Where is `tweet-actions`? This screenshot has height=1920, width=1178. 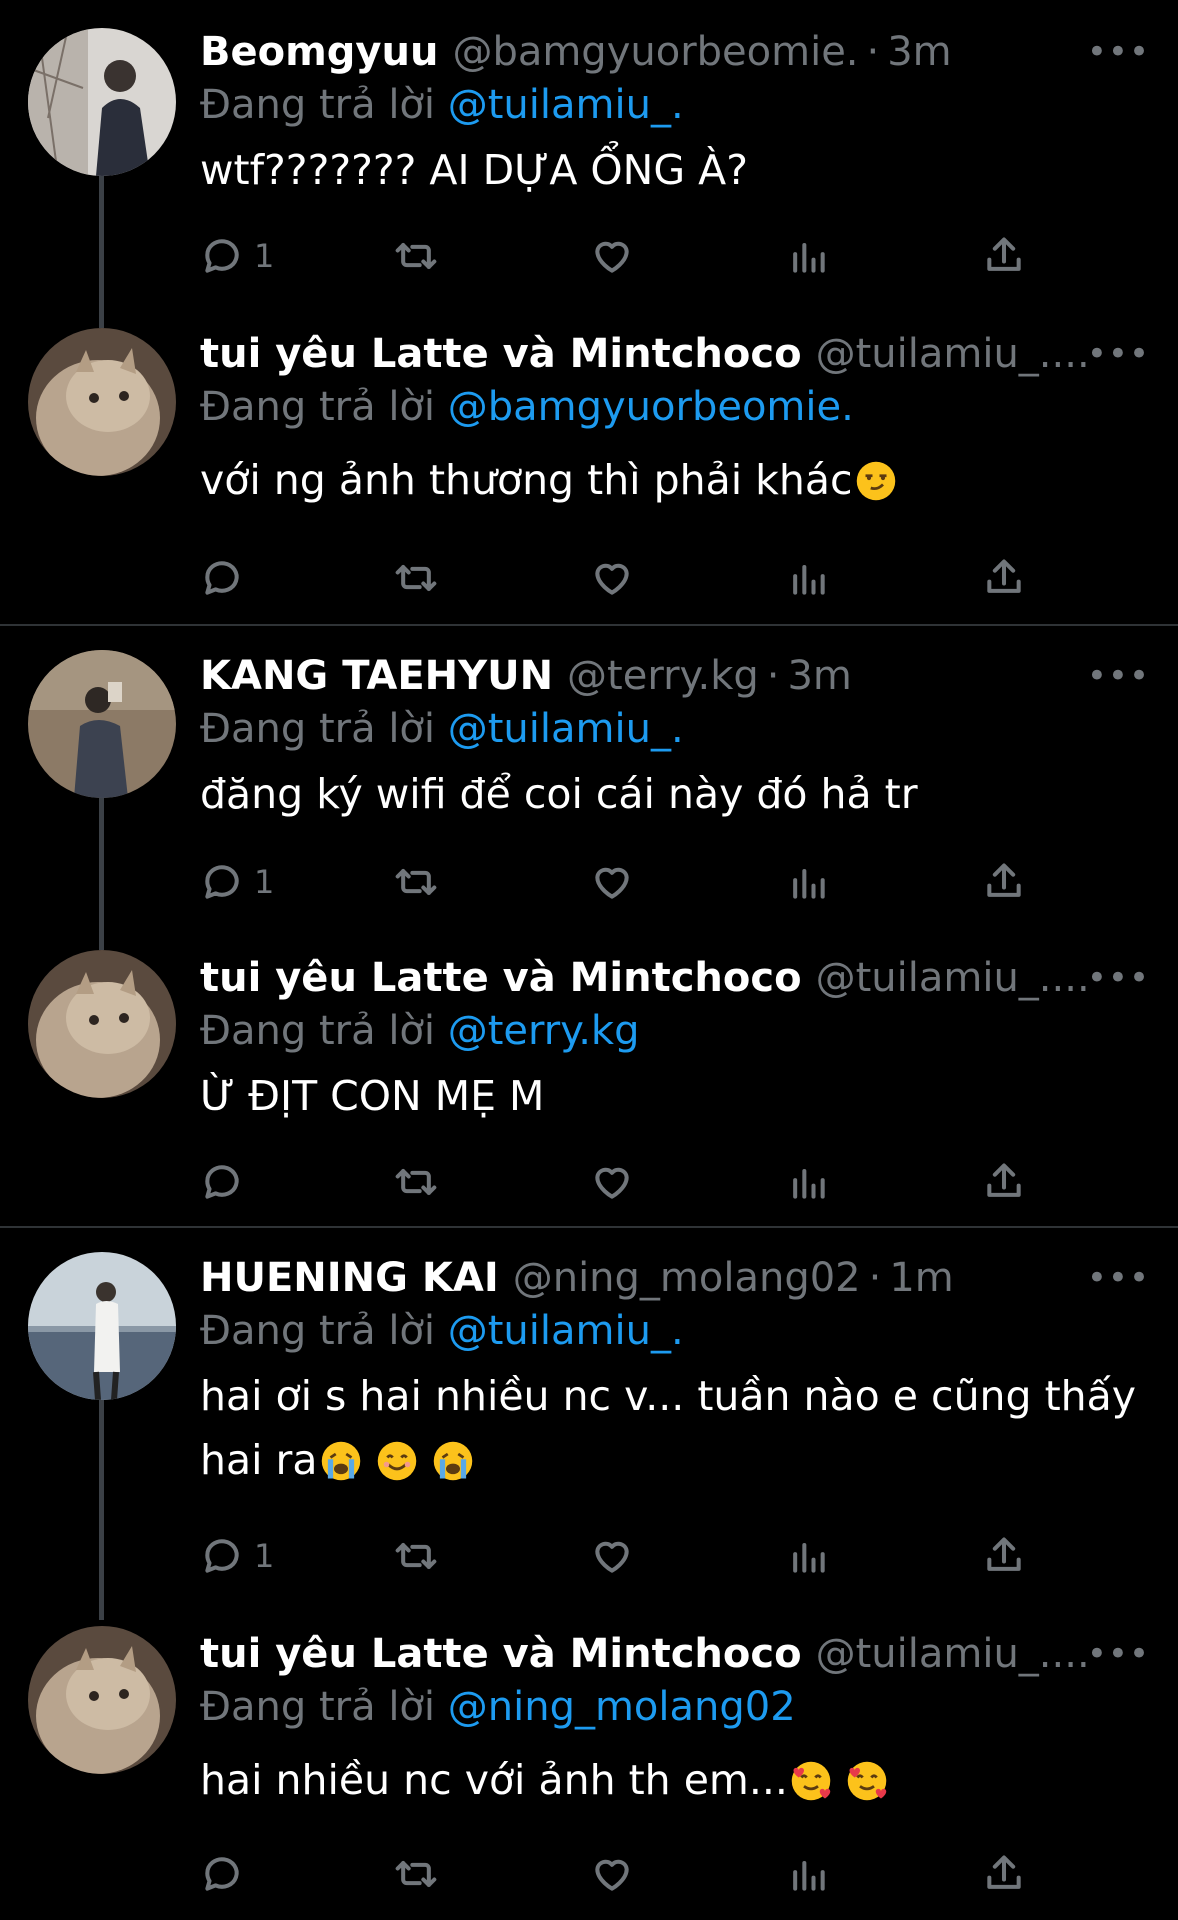 tweet-actions is located at coordinates (616, 578).